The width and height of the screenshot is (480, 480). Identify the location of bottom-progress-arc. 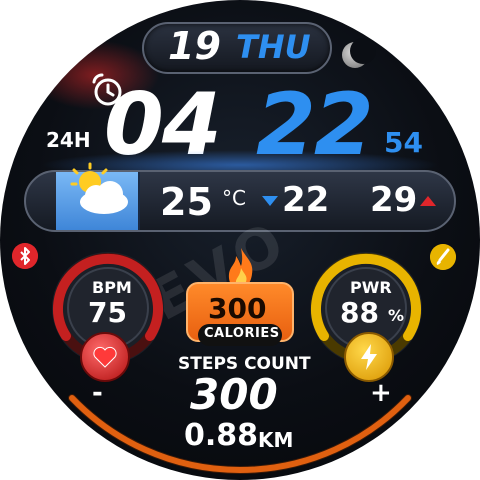
(240, 434).